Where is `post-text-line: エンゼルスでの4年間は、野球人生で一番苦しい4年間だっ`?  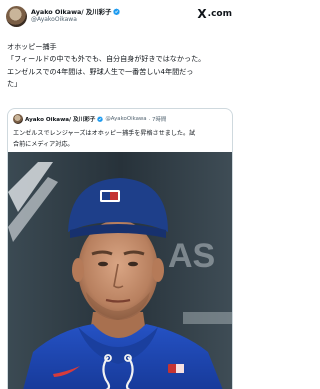
post-text-line: エンゼルスでの4年間は、野球人生で一番苦しい4年間だっ is located at coordinates (100, 71).